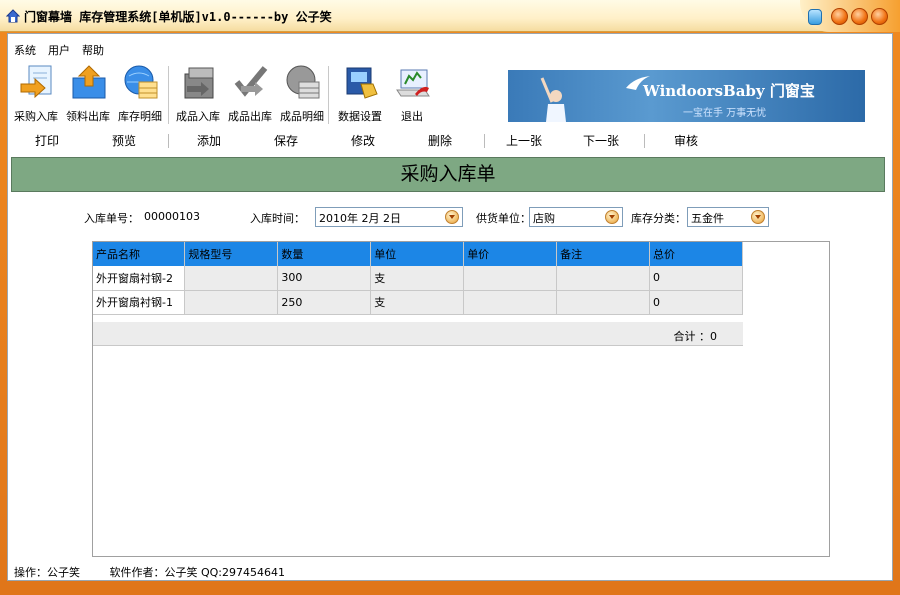  I want to click on maximize-button, so click(859, 16).